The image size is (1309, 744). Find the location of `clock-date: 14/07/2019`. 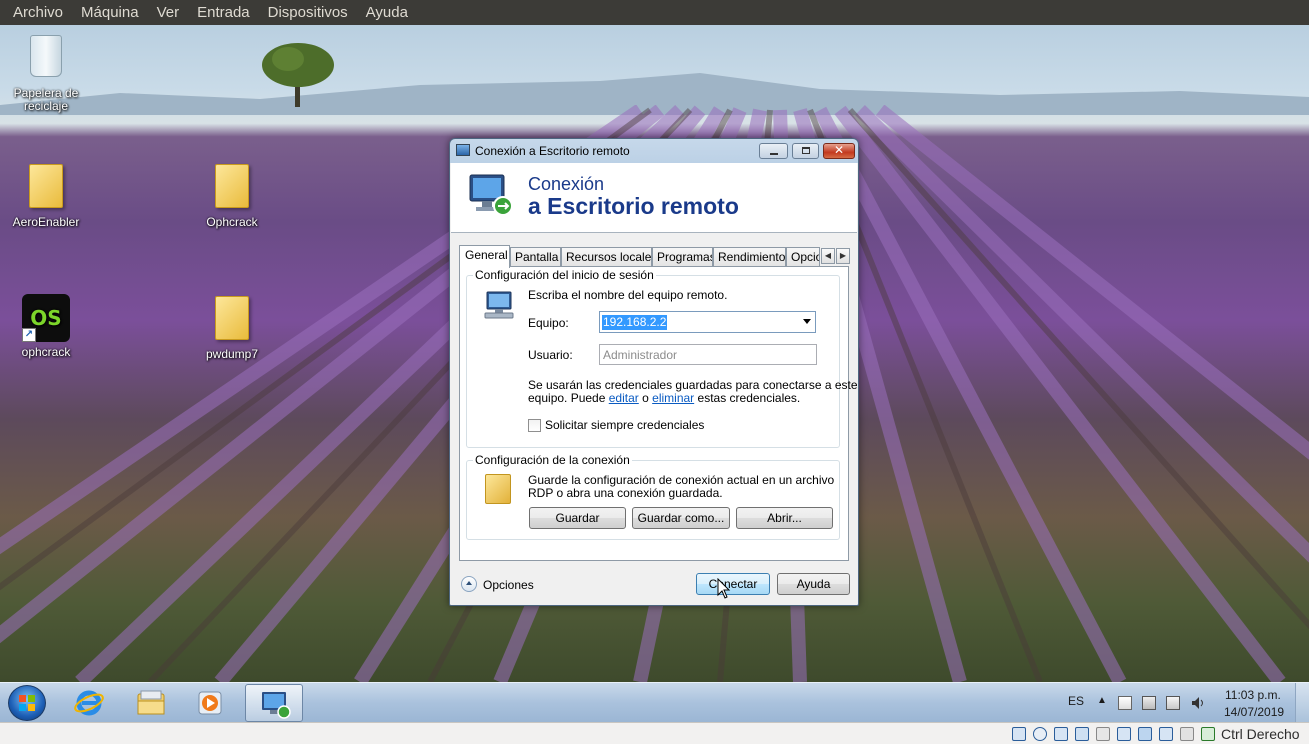

clock-date: 14/07/2019 is located at coordinates (1254, 712).